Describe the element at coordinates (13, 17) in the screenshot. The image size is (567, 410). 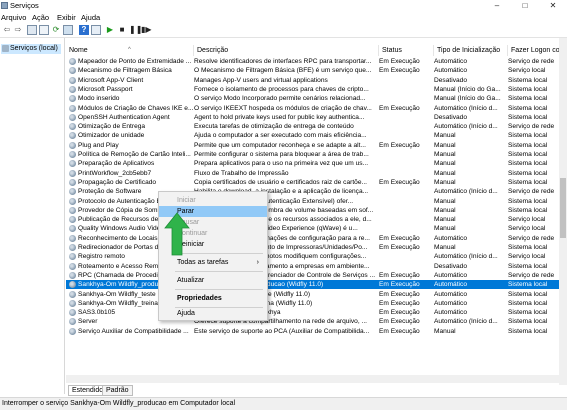
I see `menu-arquivo: Arquivo` at that location.